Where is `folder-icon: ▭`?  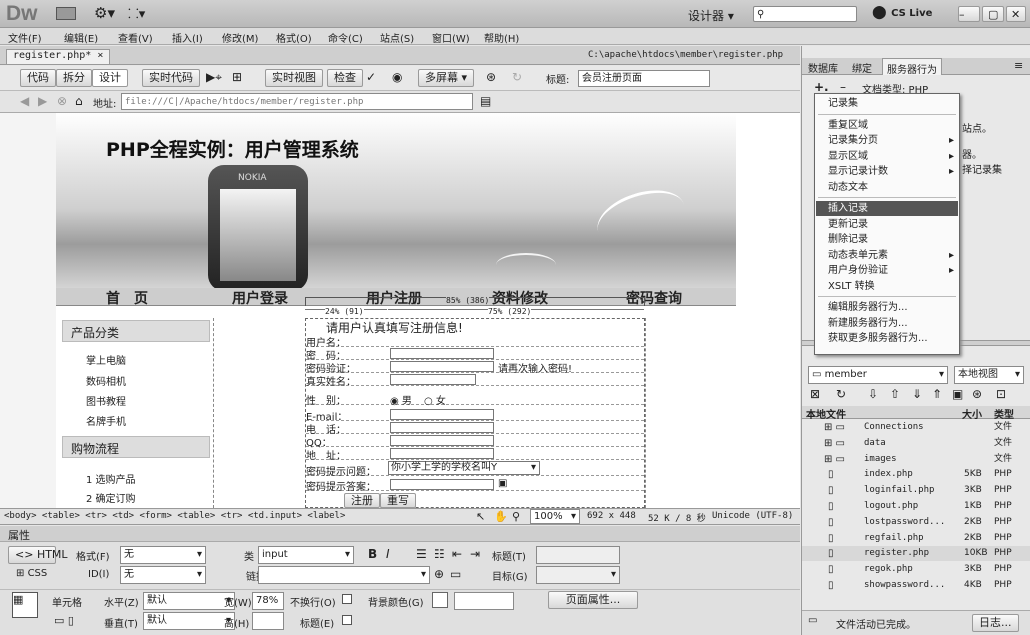
folder-icon: ▭ is located at coordinates (455, 574).